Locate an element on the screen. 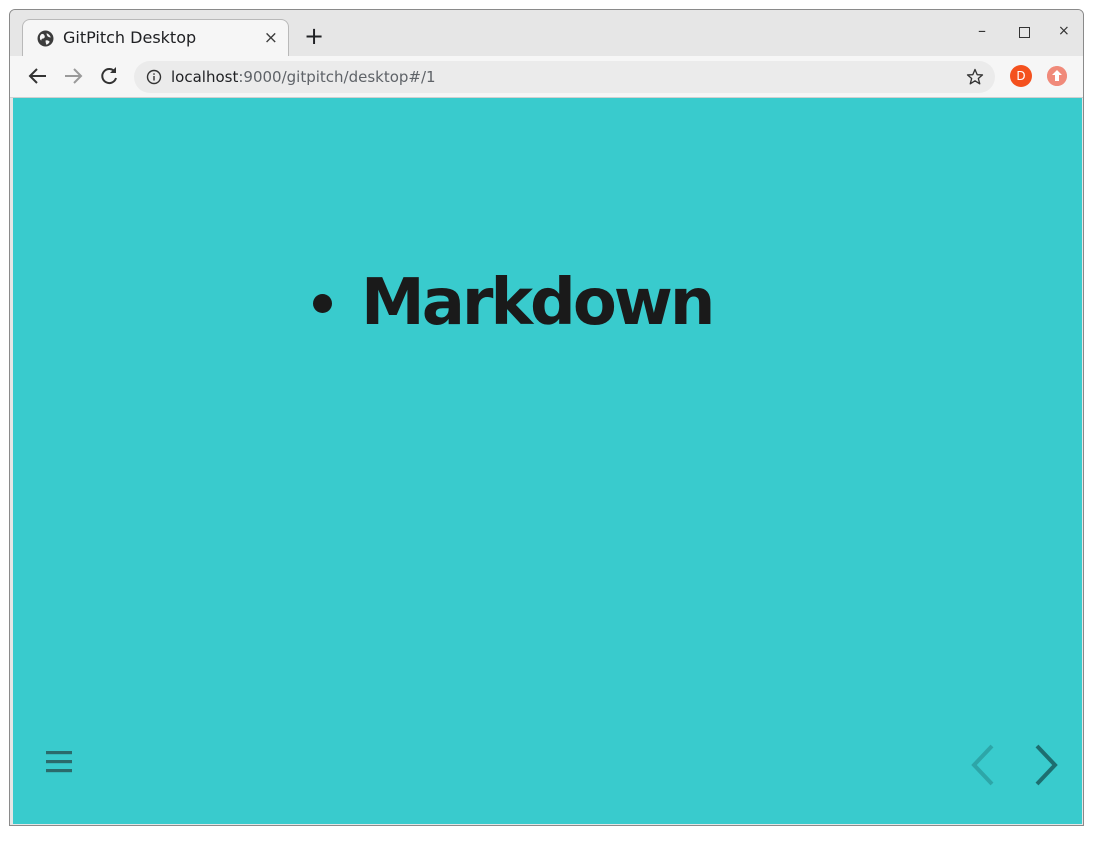 The image size is (1100, 842). chevron-left-icon is located at coordinates (983, 765).